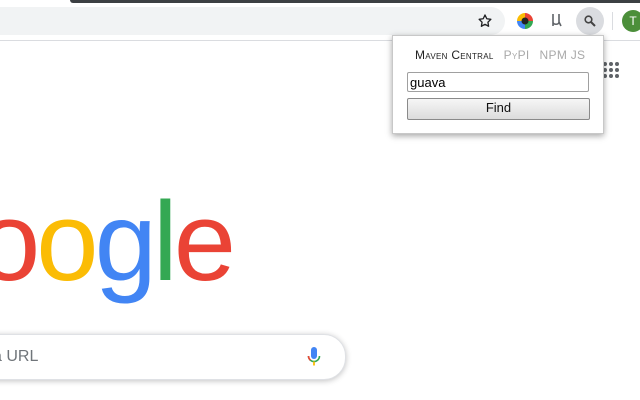  I want to click on tab-strip, so click(355, 1).